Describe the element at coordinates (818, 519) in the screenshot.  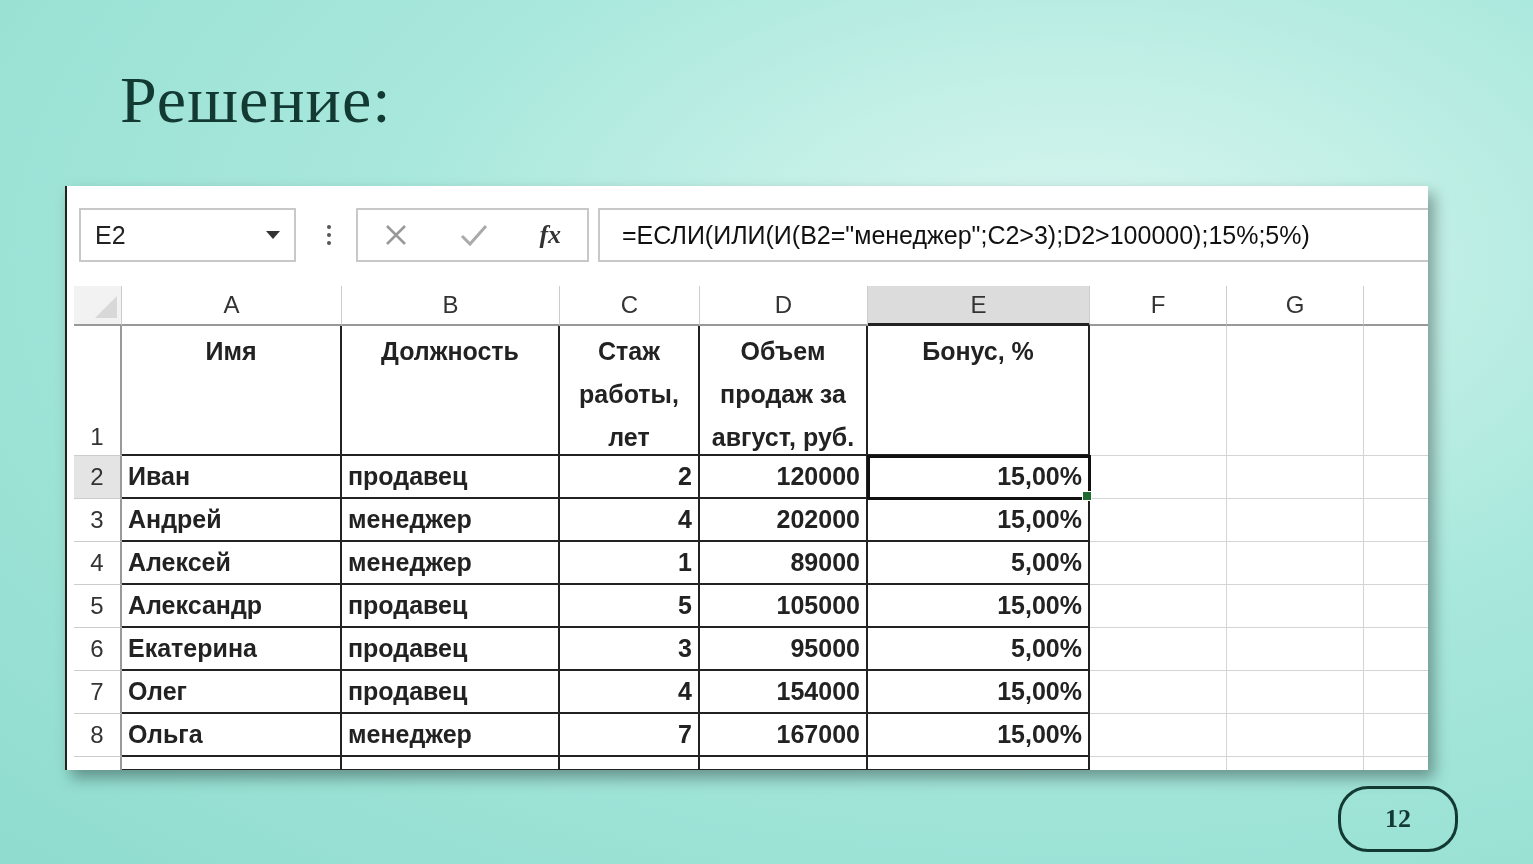
I see `table-cell: 202000` at that location.